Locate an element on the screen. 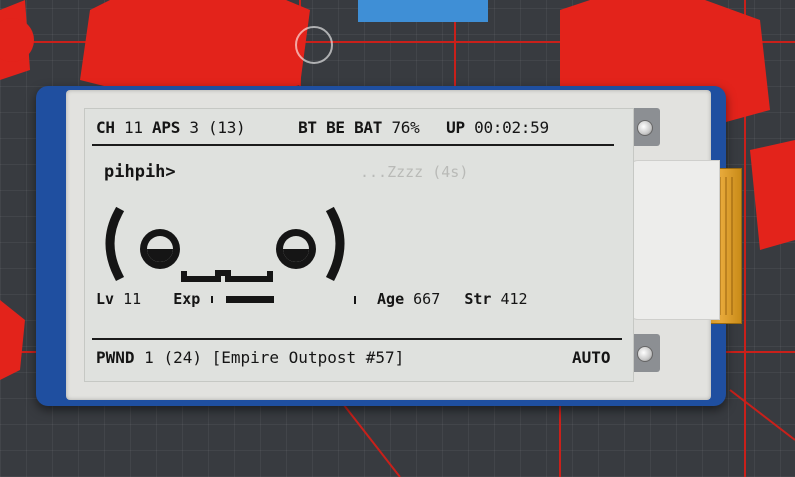 Image resolution: width=795 pixels, height=477 pixels. exp-bar-start is located at coordinates (212, 299).